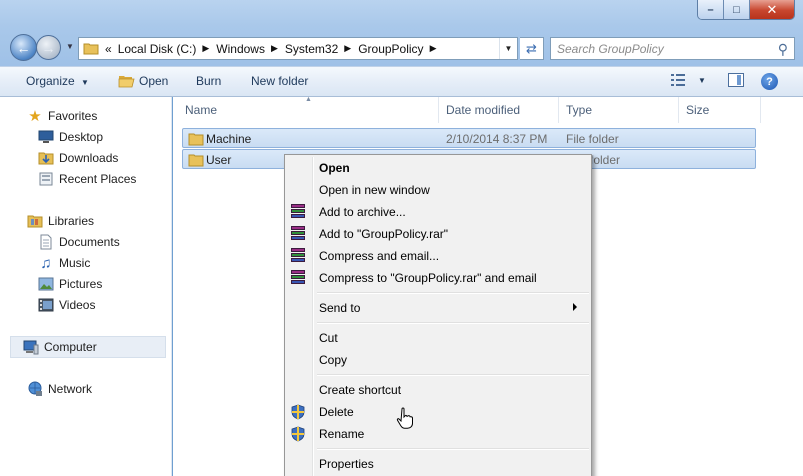 This screenshot has height=476, width=803. What do you see at coordinates (46, 137) in the screenshot?
I see `desktop-icon` at bounding box center [46, 137].